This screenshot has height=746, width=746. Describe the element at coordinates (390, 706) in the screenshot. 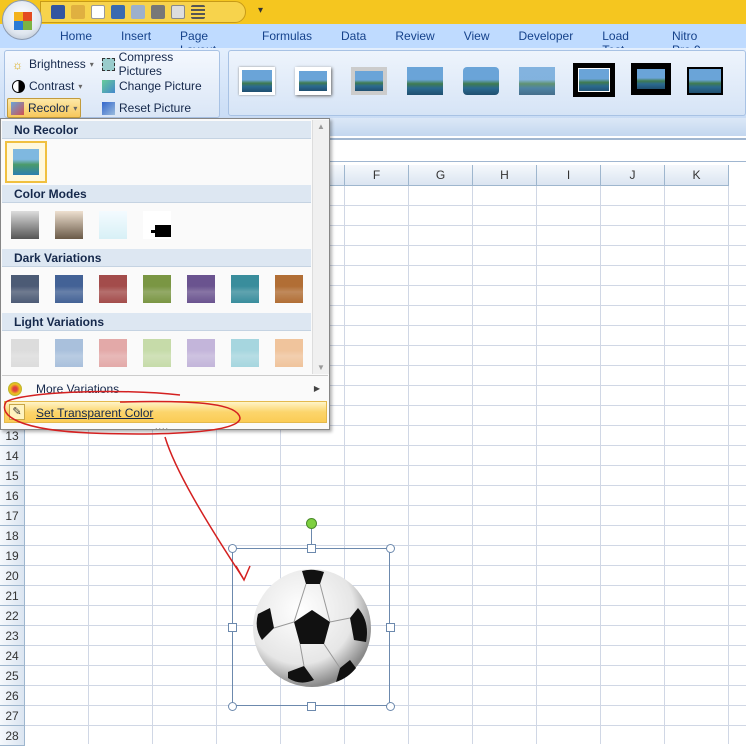

I see `resize-handle-se` at that location.